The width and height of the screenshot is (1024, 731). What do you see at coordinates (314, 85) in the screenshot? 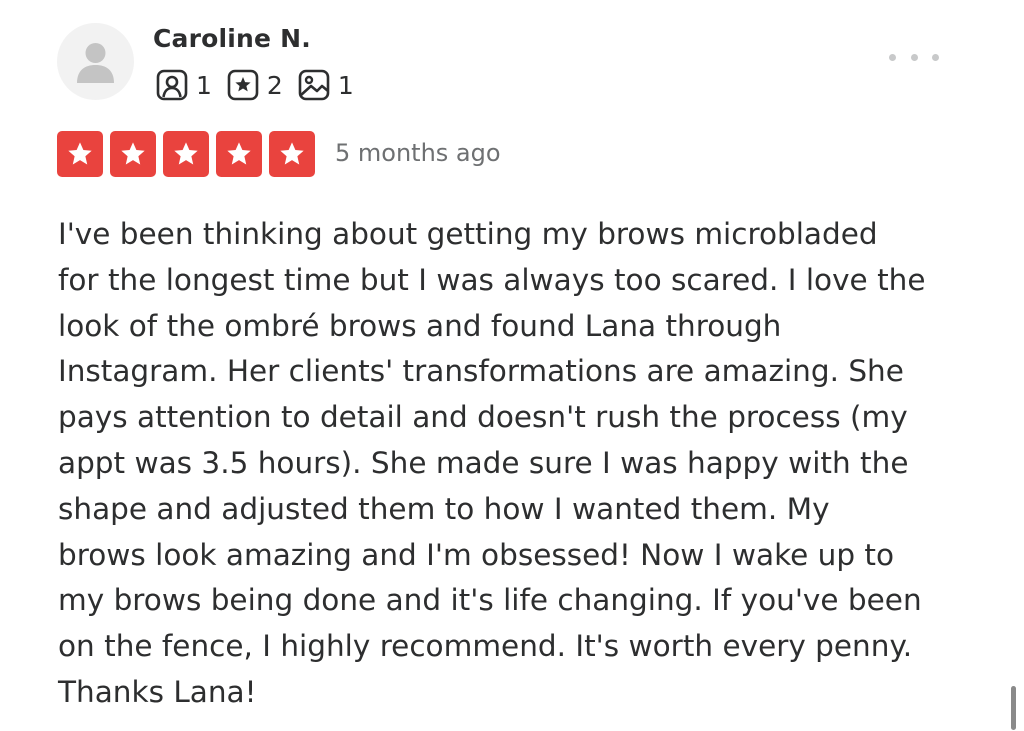
I see `photos-icon` at bounding box center [314, 85].